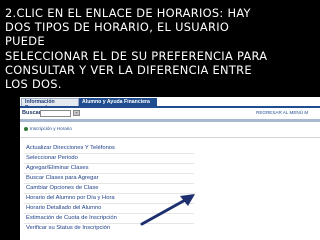 The image size is (320, 240). Describe the element at coordinates (282, 113) in the screenshot. I see `return-to-menu-link: REGRESAR AL MENÚ M` at that location.